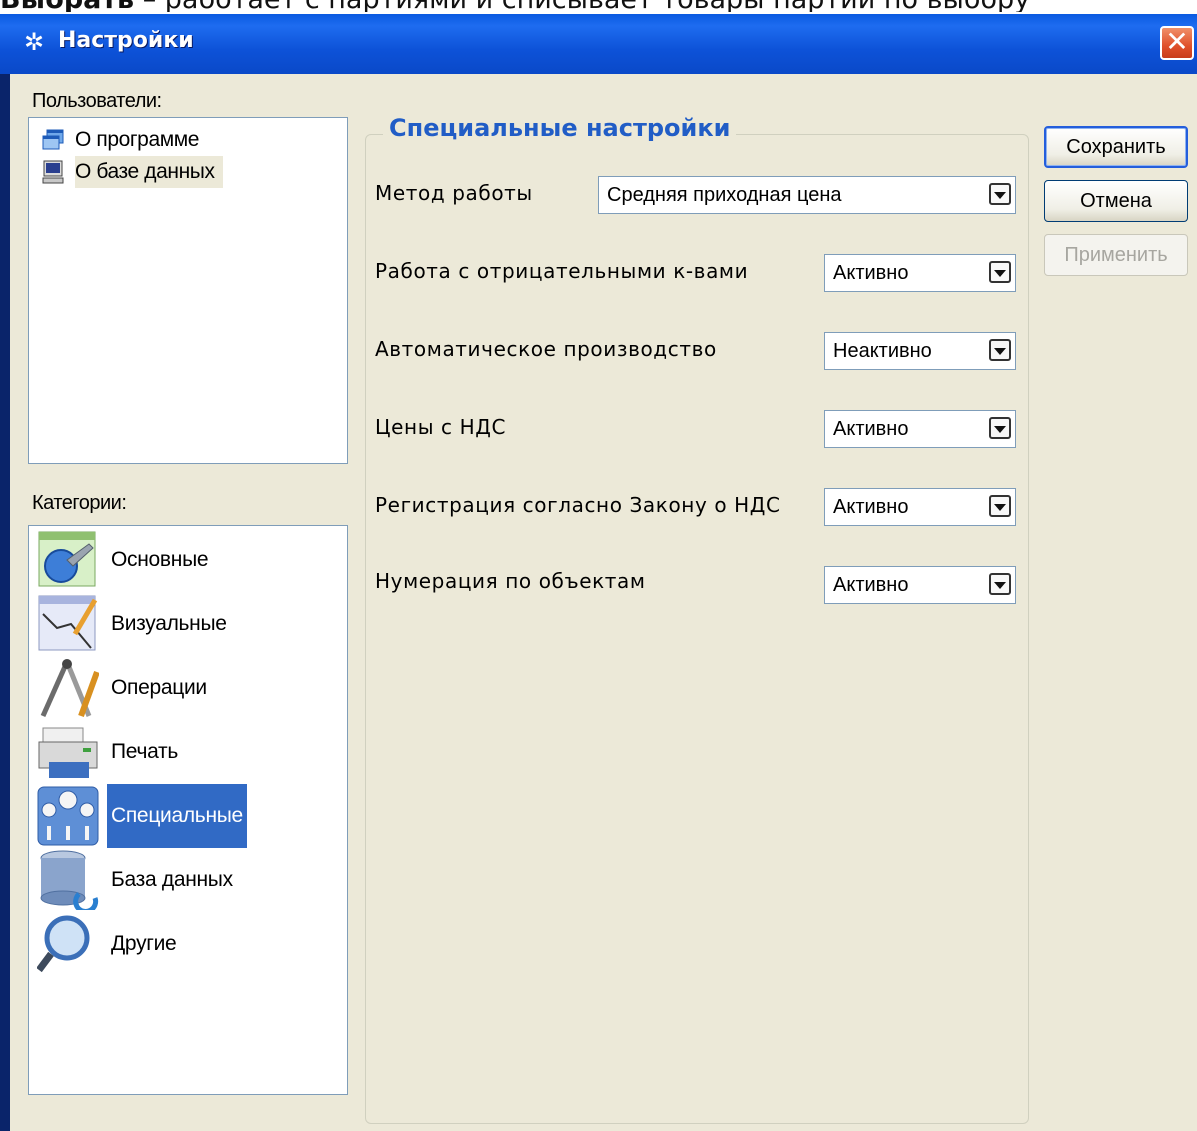  What do you see at coordinates (560, 128) in the screenshot?
I see `group-title: Специальные настройки` at bounding box center [560, 128].